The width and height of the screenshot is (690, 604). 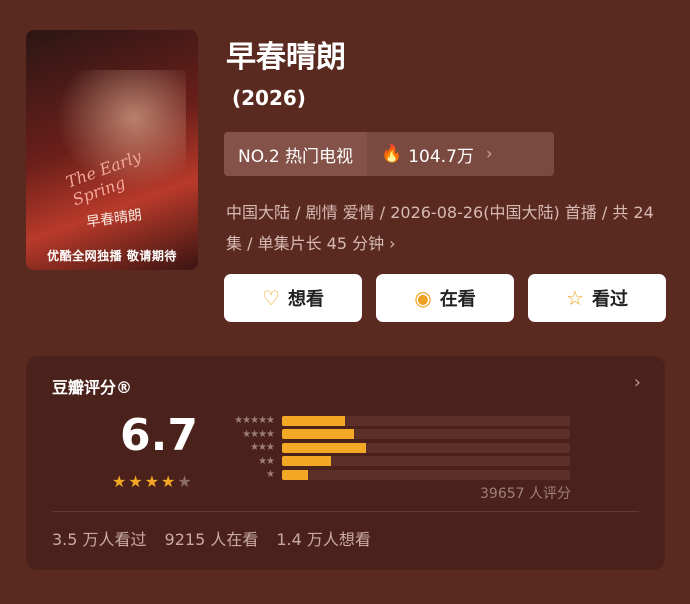 I want to click on release-year: (2026), so click(x=269, y=98).